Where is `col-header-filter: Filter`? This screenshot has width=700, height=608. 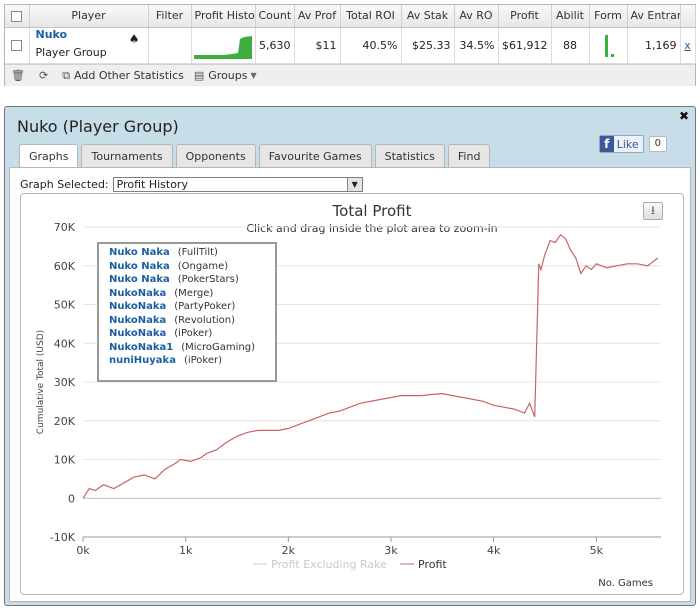 col-header-filter: Filter is located at coordinates (170, 16).